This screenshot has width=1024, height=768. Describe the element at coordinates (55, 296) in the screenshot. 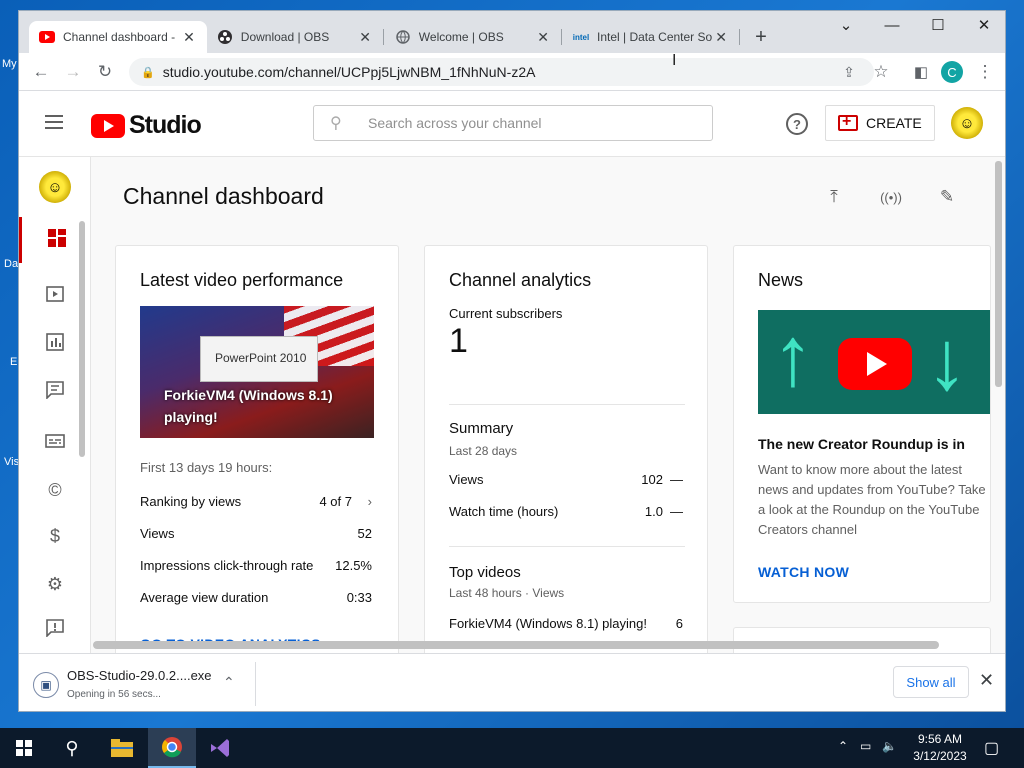

I see `content-icon` at that location.